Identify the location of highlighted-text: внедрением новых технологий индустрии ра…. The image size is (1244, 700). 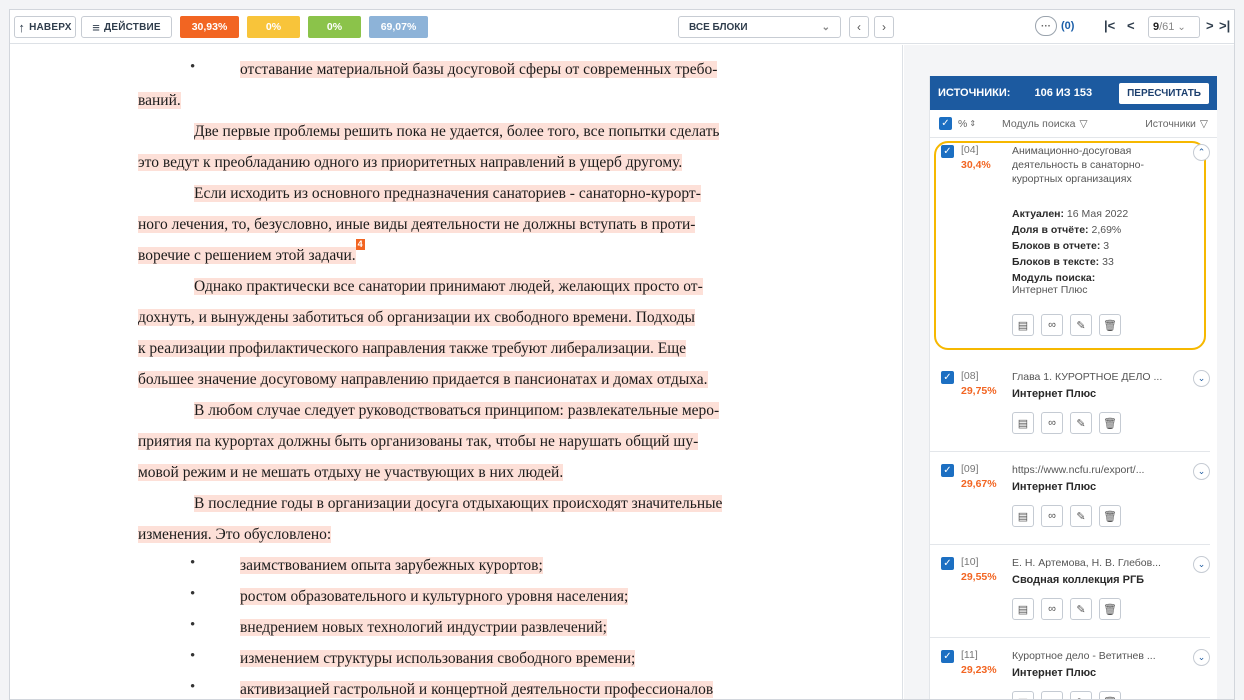
(423, 627).